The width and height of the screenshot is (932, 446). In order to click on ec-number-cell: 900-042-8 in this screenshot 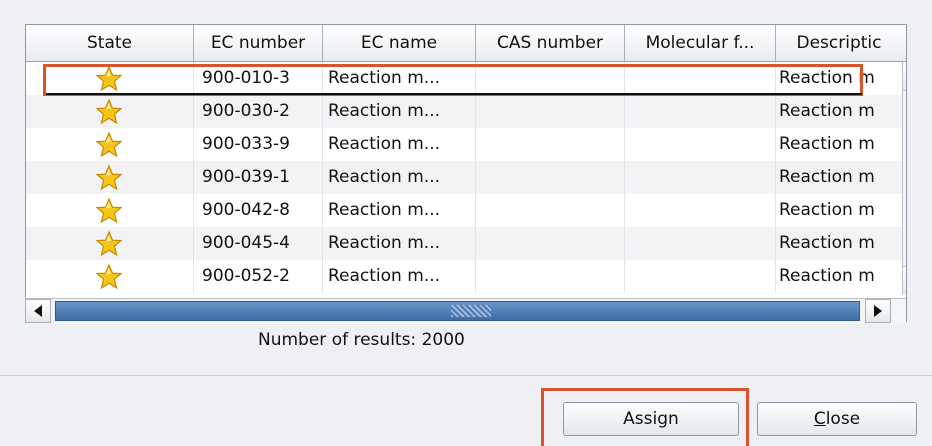, I will do `click(258, 210)`.